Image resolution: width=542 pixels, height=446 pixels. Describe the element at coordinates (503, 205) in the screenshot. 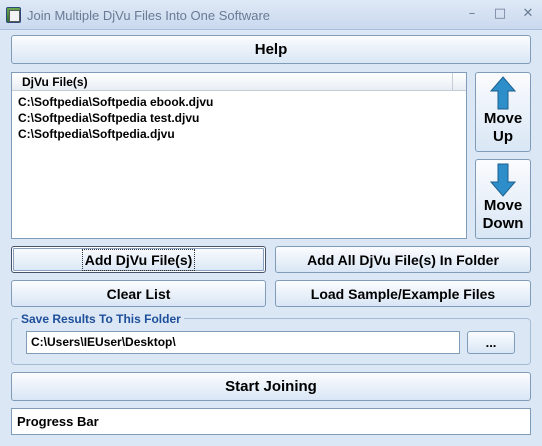

I see `move-down-label-line1: Move` at that location.